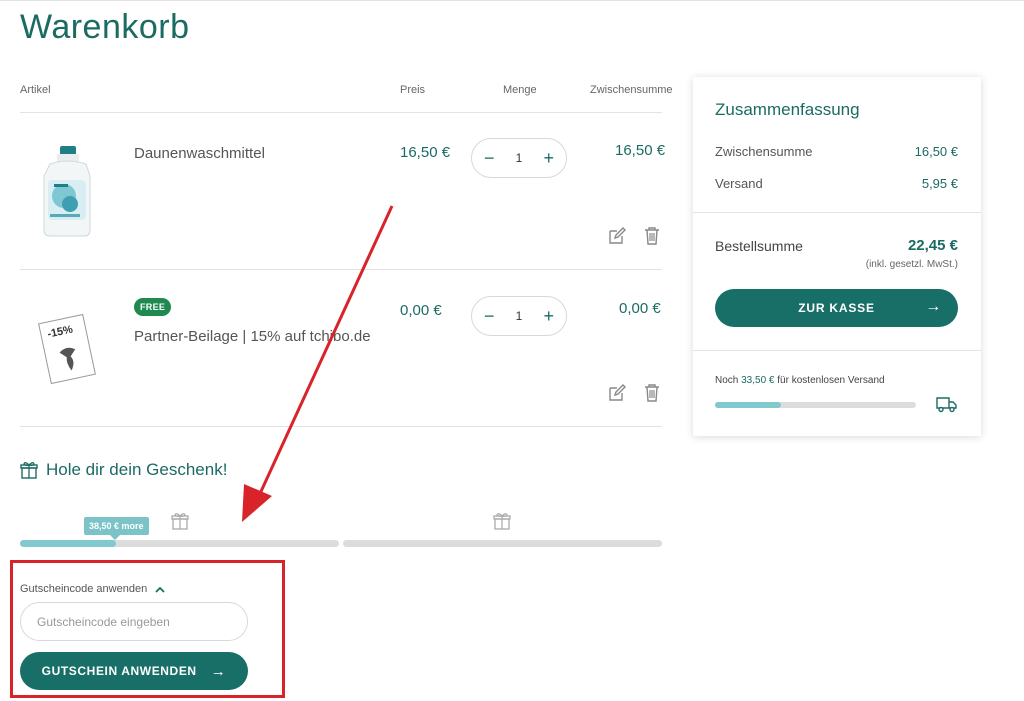 The width and height of the screenshot is (1024, 701). Describe the element at coordinates (640, 150) in the screenshot. I see `line-subtotal: 16,50 €` at that location.